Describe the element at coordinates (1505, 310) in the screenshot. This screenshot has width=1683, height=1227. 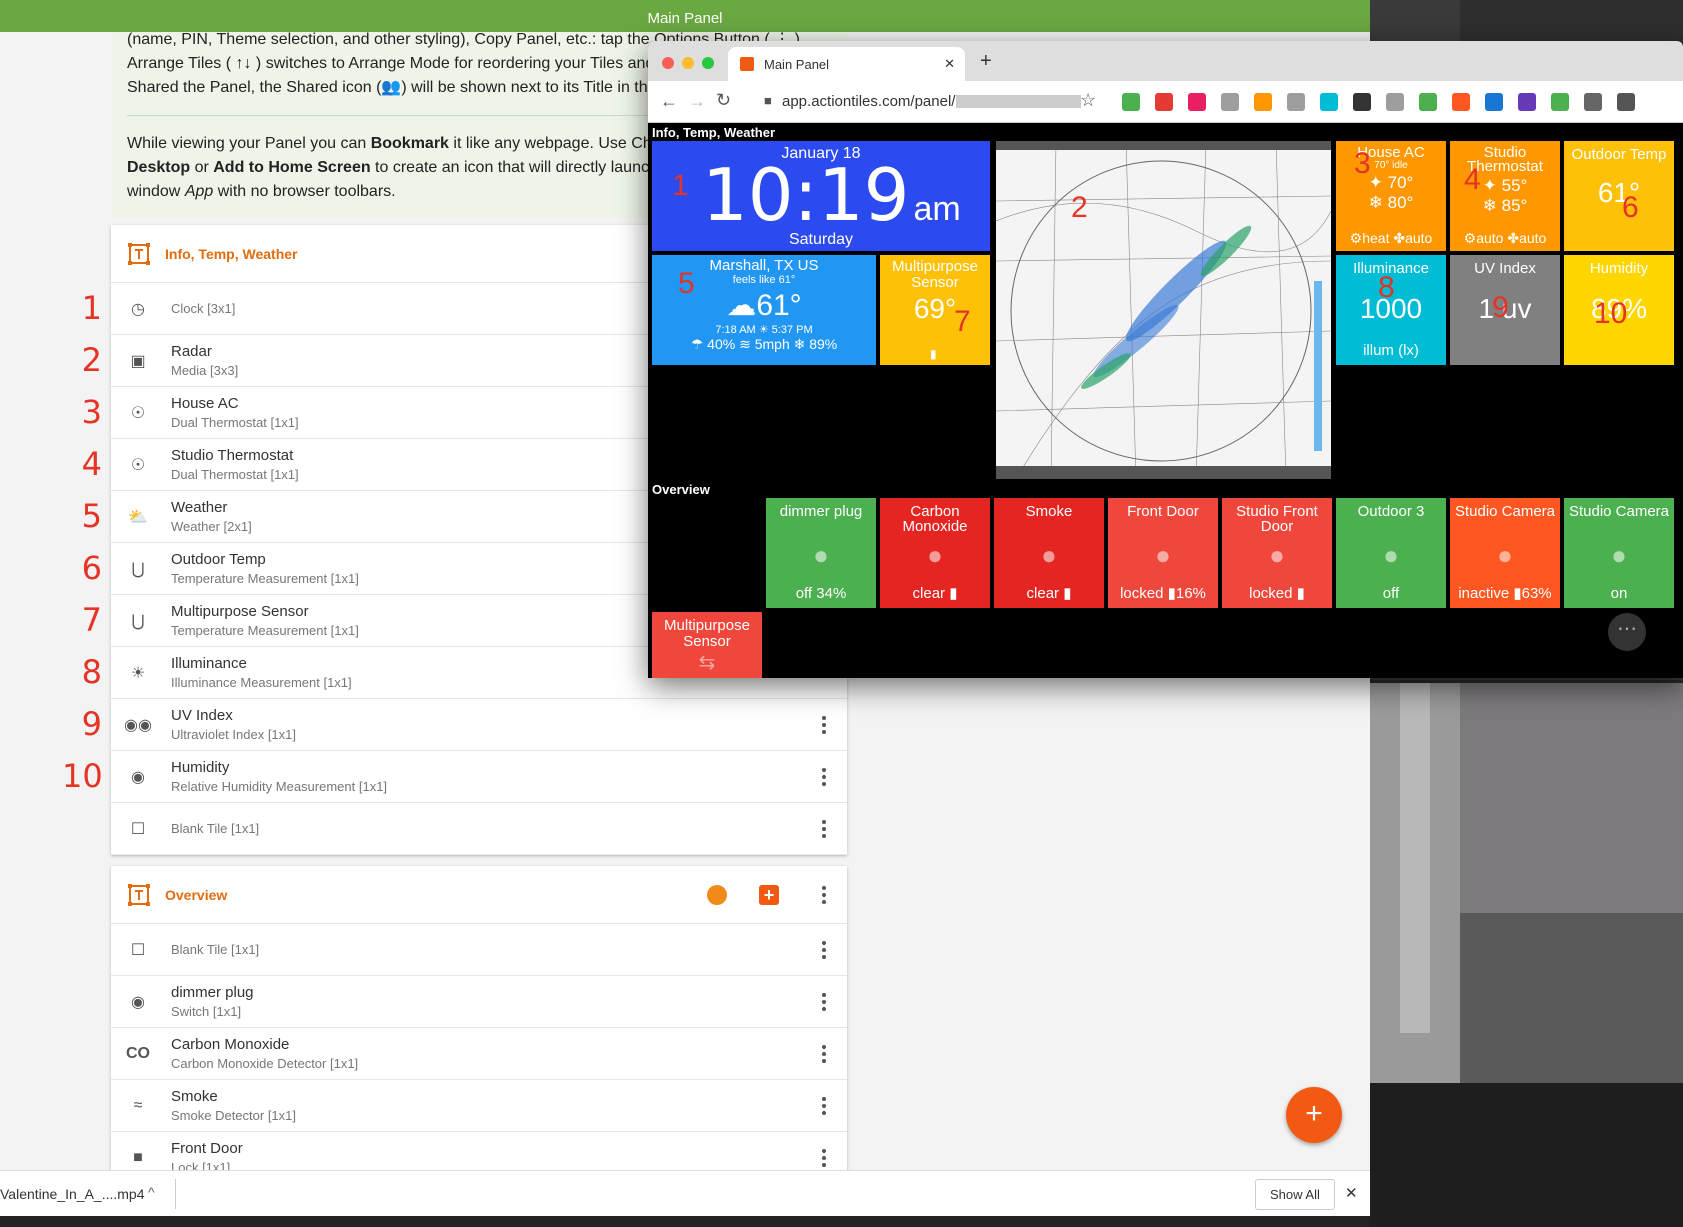
I see `uv-index-tile: UV Index 1 uv 9` at that location.